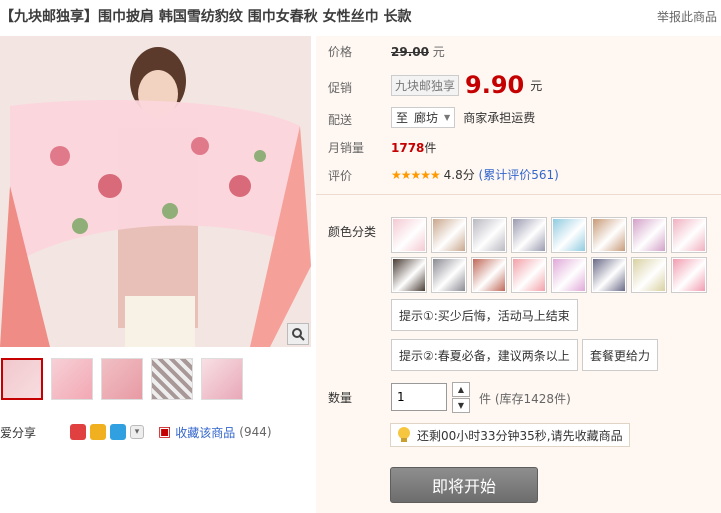 This screenshot has width=721, height=513. Describe the element at coordinates (18, 432) in the screenshot. I see `share-label: 爱分享` at that location.